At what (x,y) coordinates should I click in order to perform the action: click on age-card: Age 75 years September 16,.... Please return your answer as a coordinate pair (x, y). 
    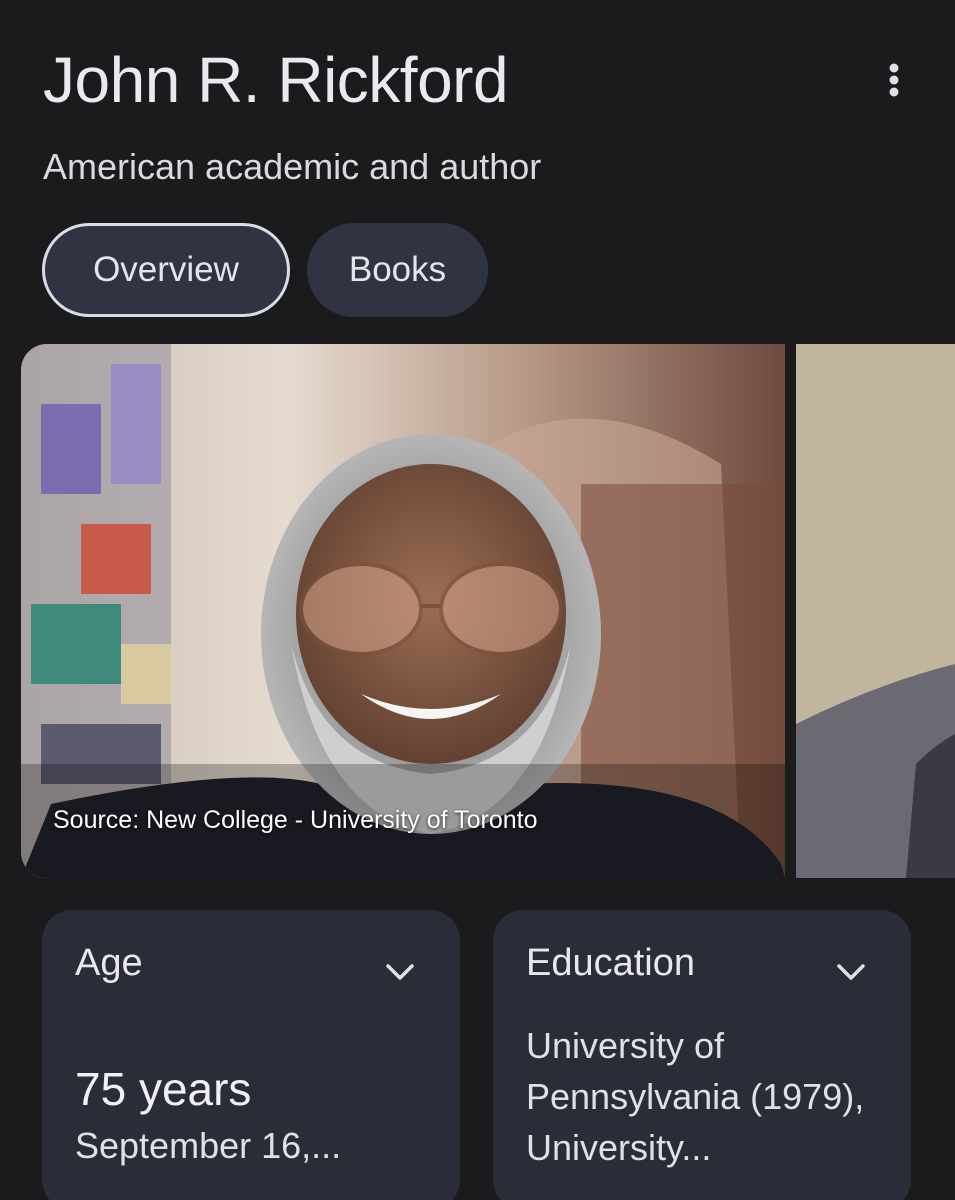
    Looking at the image, I should click on (251, 1055).